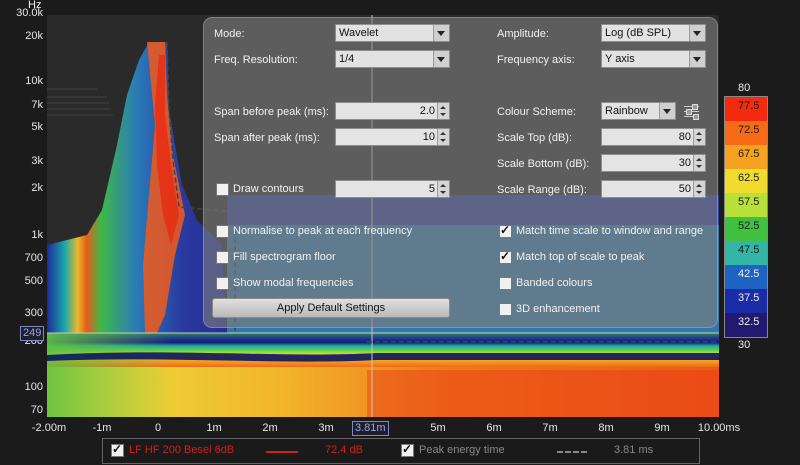 This screenshot has height=465, width=800. I want to click on span-after-value: 10, so click(428, 137).